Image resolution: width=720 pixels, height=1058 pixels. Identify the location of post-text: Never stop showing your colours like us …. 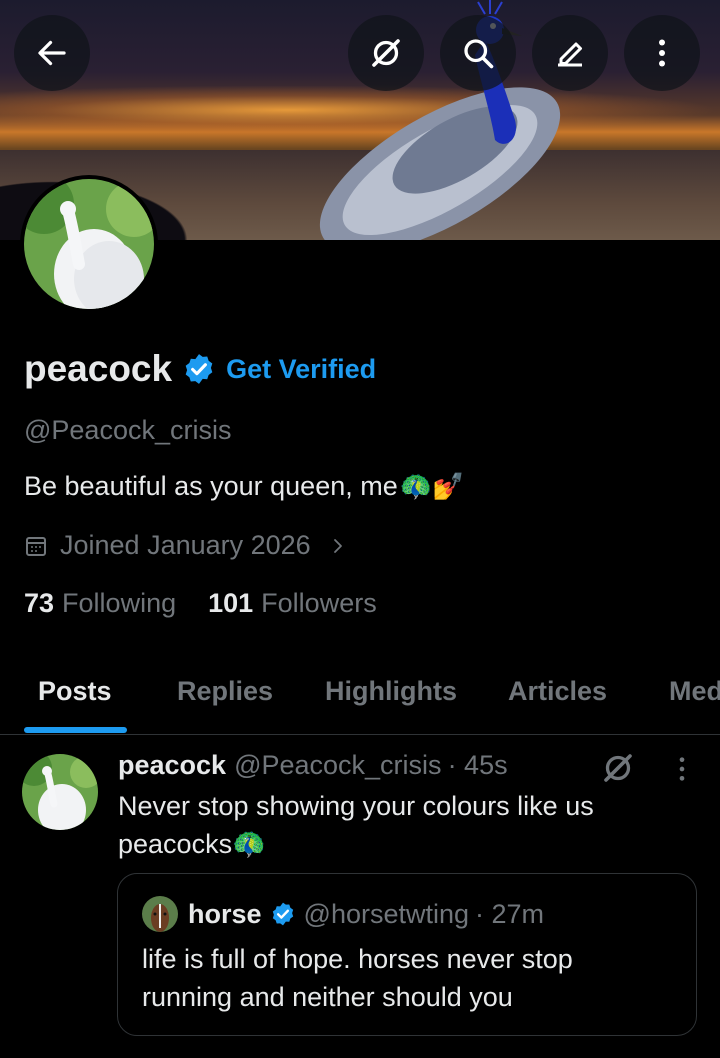
(356, 825).